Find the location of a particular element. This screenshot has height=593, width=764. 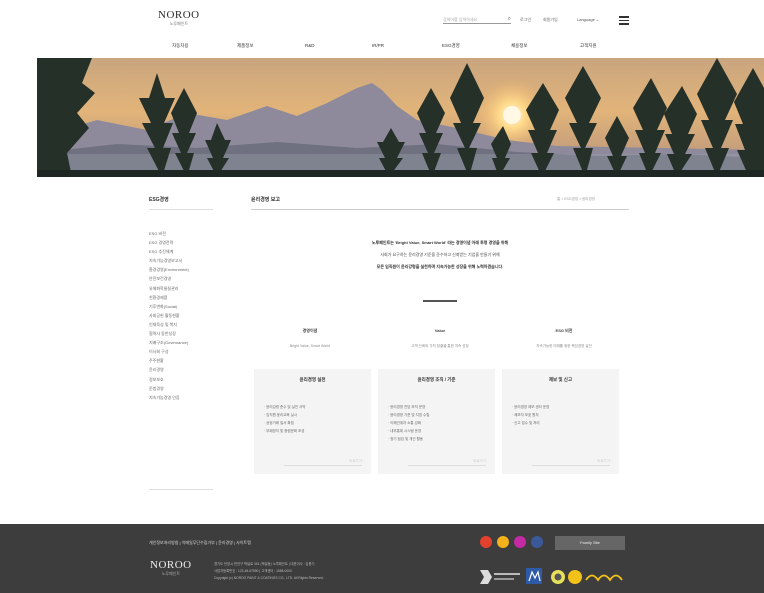

breadcrumb: 홈 > ESG경영 > 윤리경영 is located at coordinates (576, 199).